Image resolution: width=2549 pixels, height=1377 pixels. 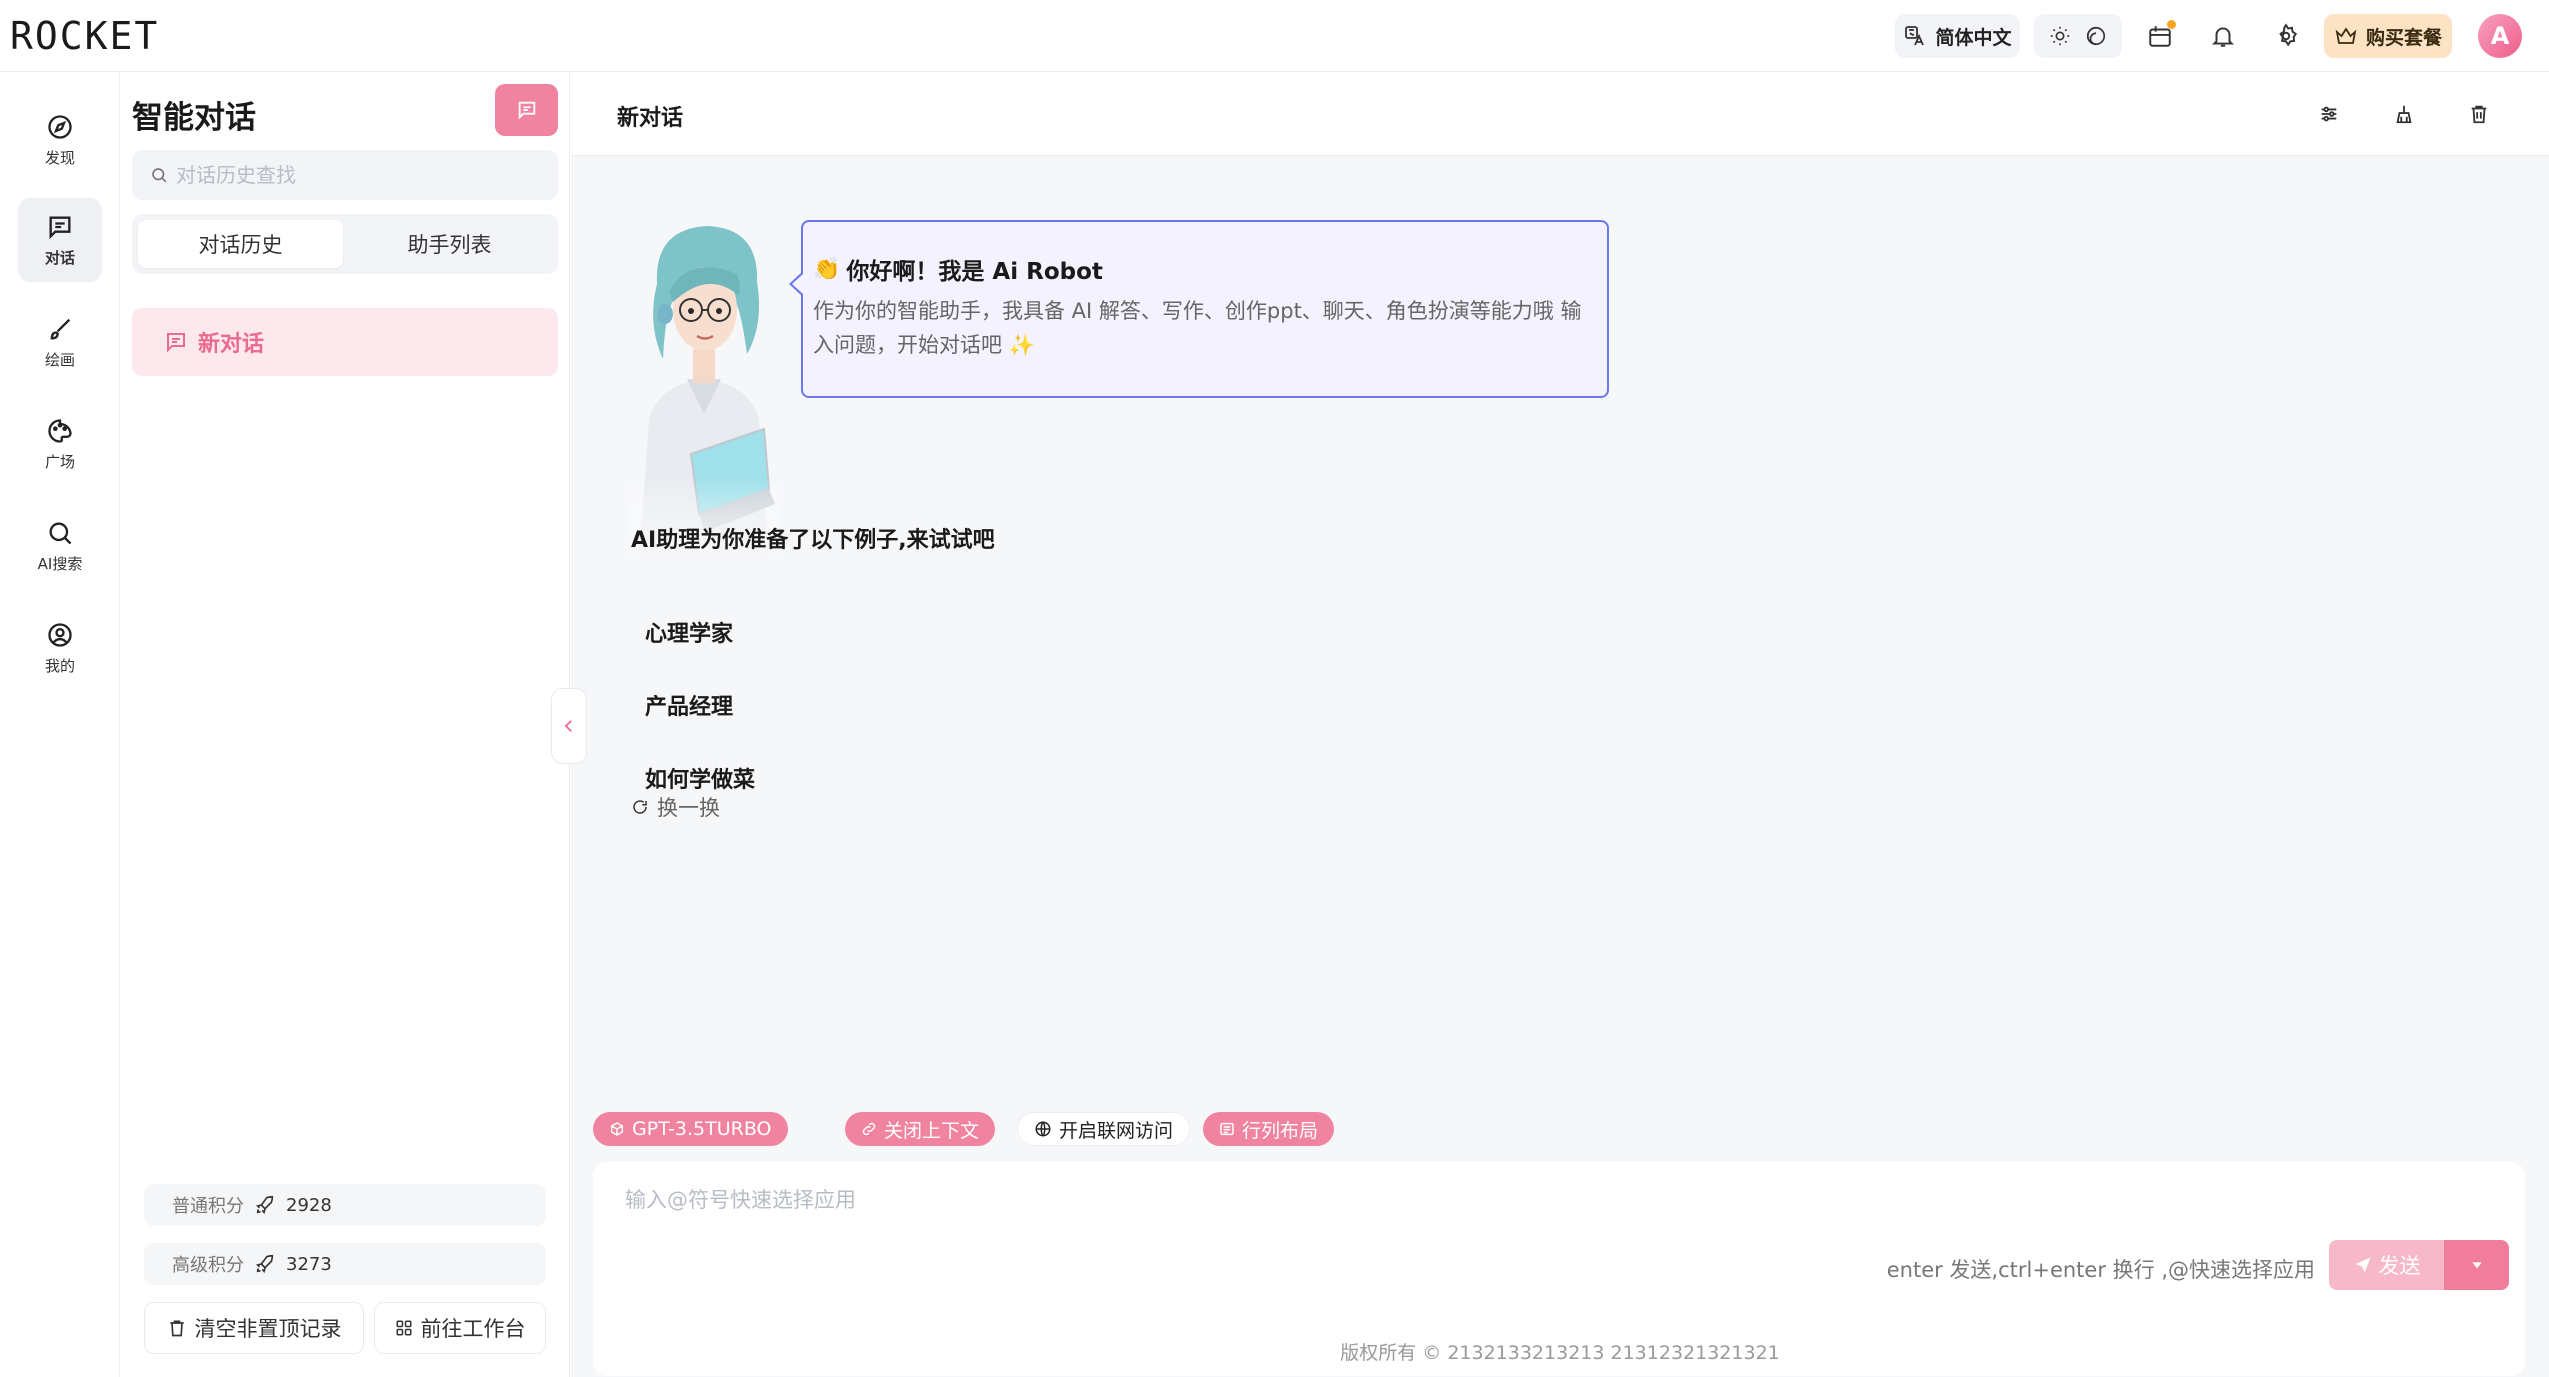 I want to click on context-label: 关闭上下文, so click(x=932, y=1130).